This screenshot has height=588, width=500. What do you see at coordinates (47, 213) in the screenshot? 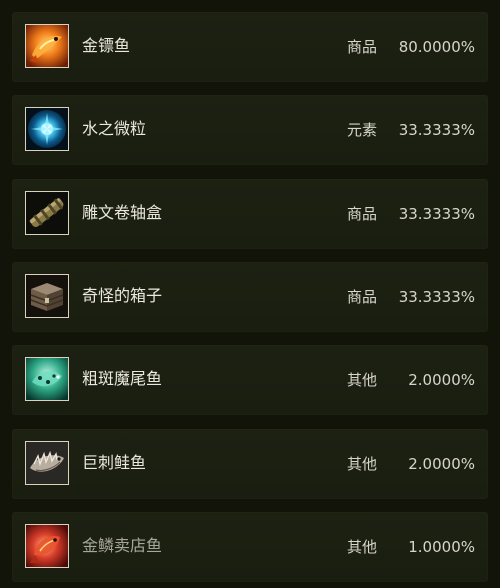
I see `scroll-case-icon` at bounding box center [47, 213].